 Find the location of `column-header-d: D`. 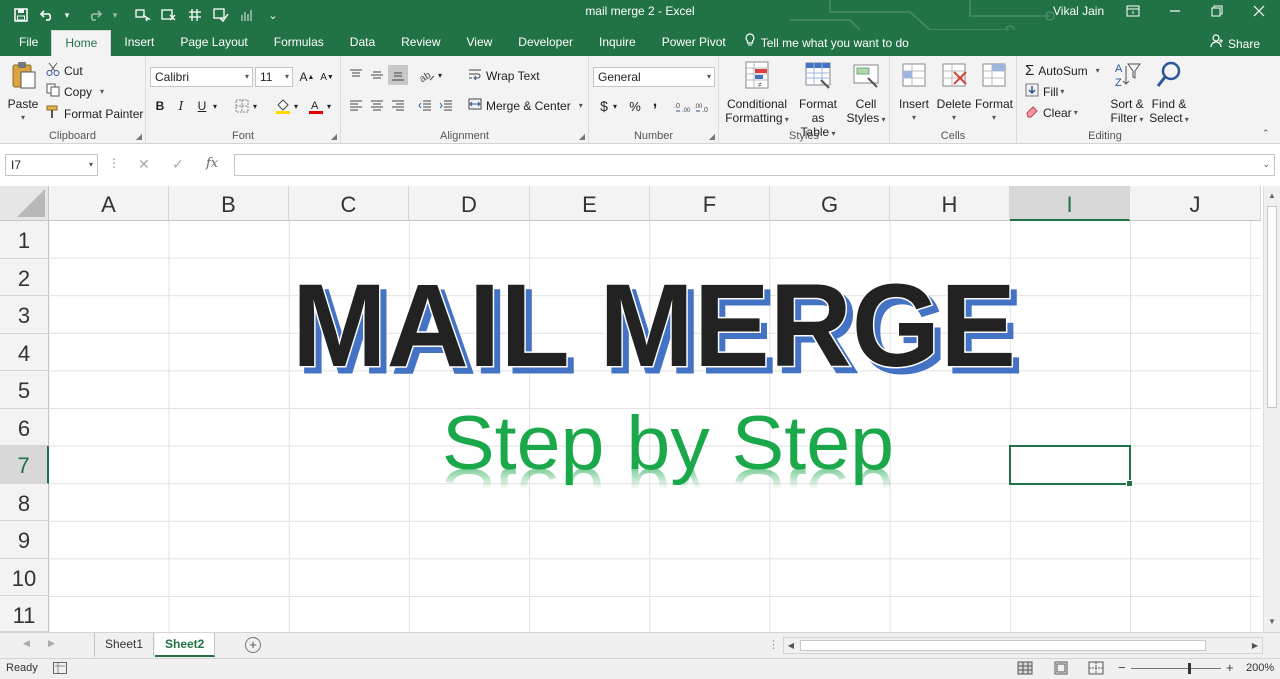

column-header-d: D is located at coordinates (469, 203).